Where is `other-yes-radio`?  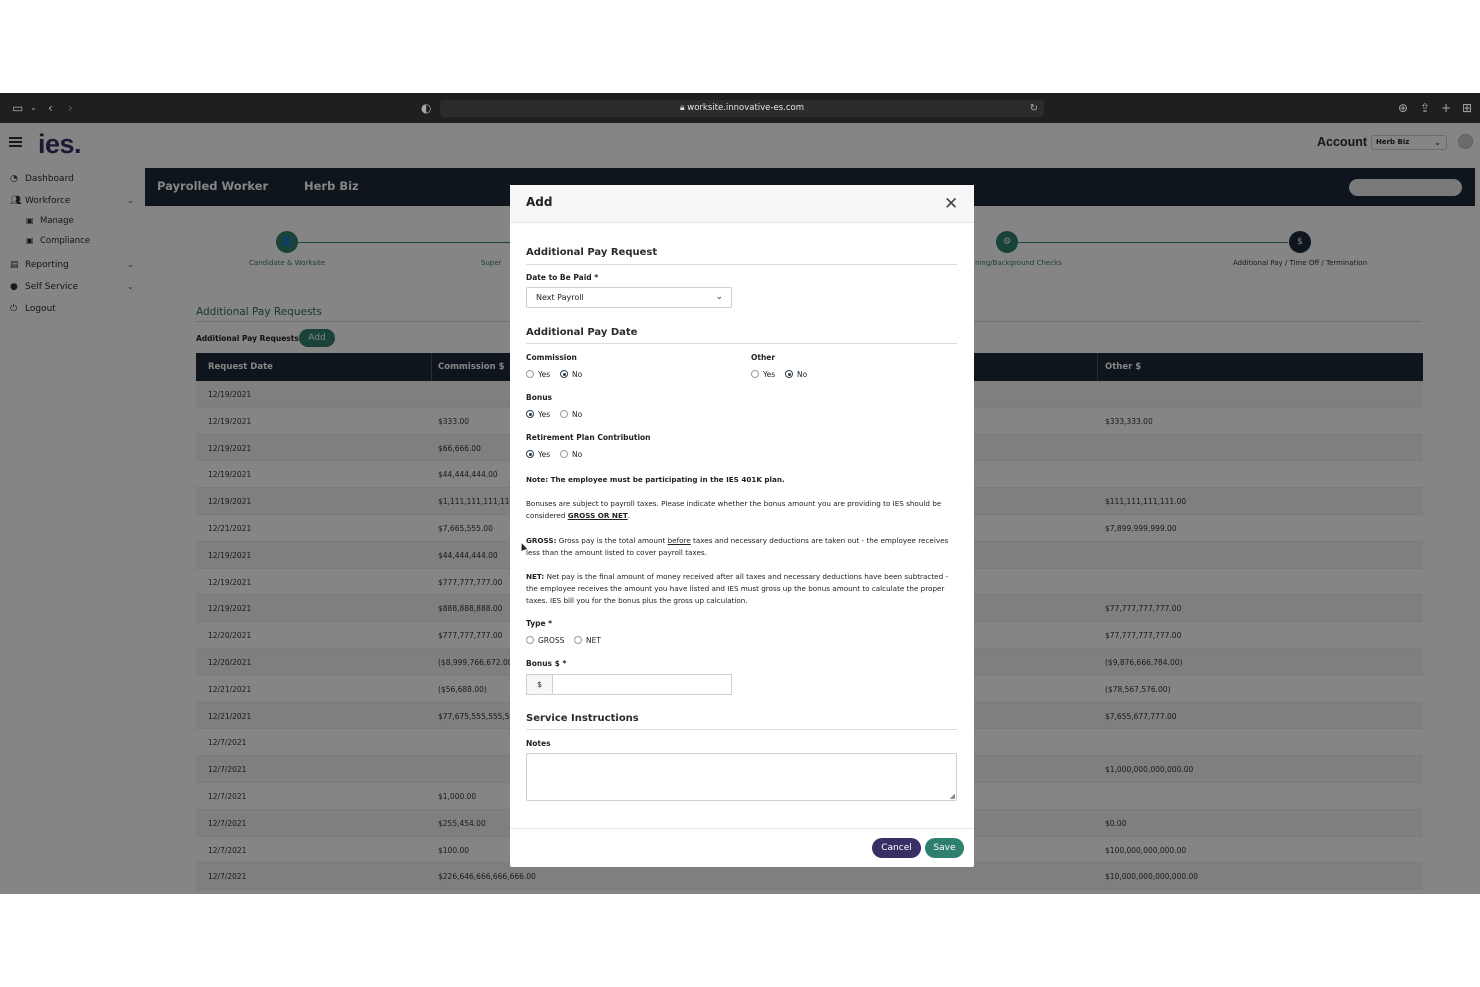 other-yes-radio is located at coordinates (755, 374).